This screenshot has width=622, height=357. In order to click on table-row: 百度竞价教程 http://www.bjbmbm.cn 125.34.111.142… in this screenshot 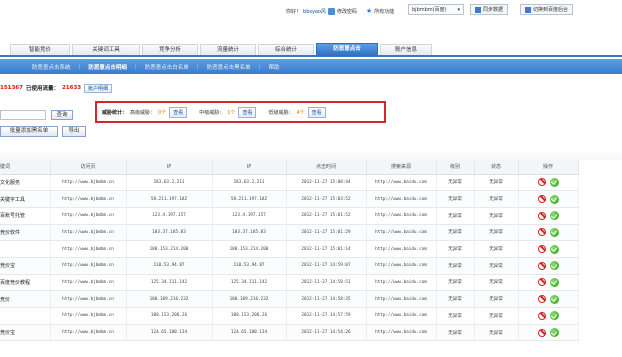, I will do `click(289, 283)`.